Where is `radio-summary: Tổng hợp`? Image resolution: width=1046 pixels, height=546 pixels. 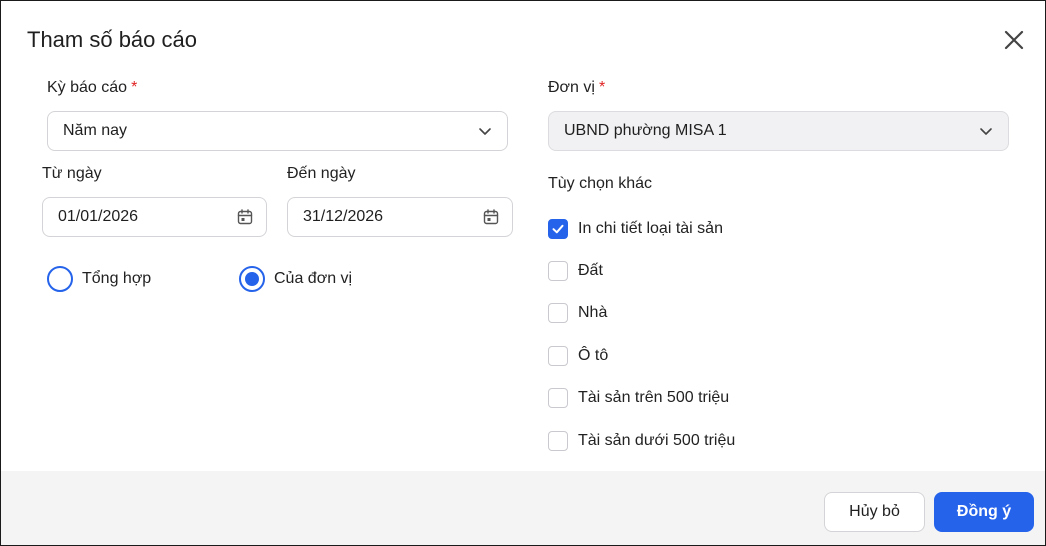
radio-summary: Tổng hợp is located at coordinates (99, 279).